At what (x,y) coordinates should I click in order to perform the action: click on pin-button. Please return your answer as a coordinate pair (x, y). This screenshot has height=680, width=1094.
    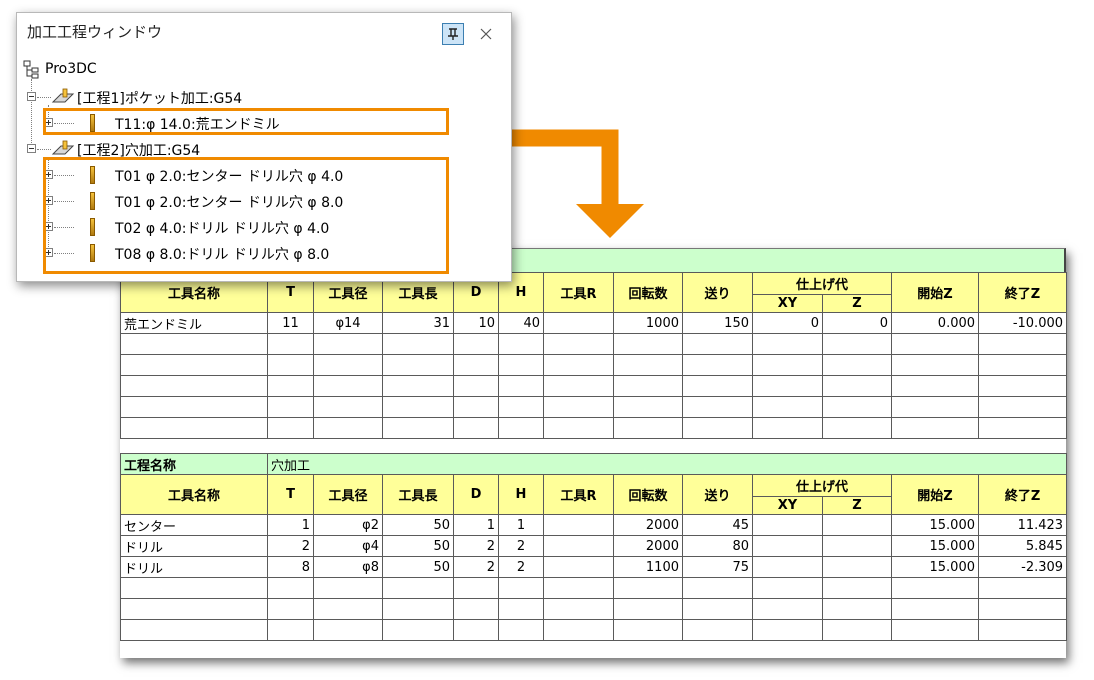
    Looking at the image, I should click on (453, 34).